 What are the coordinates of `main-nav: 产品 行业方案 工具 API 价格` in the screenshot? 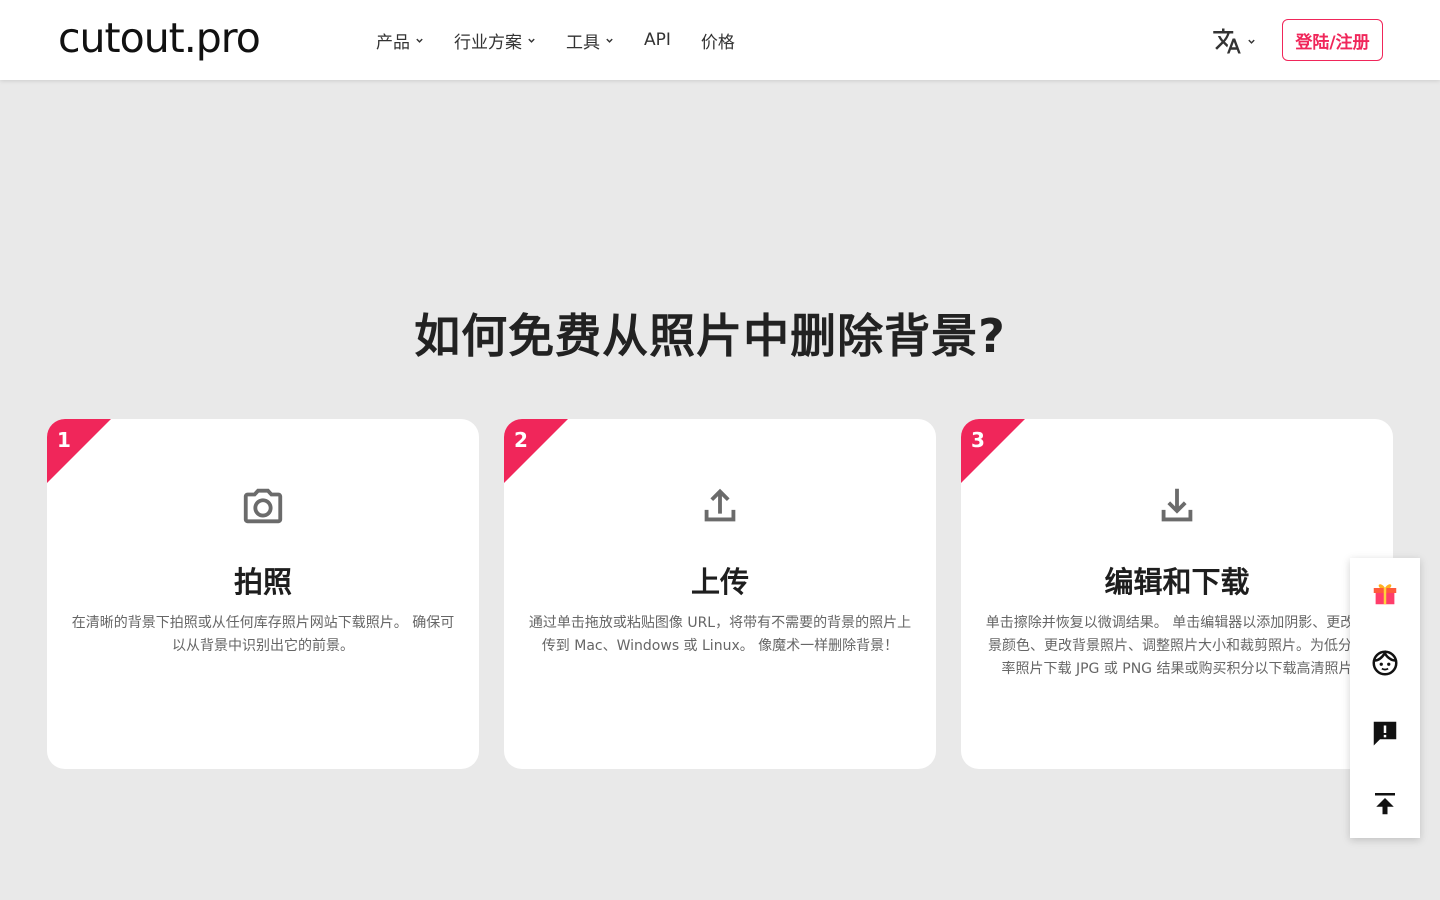 It's located at (570, 40).